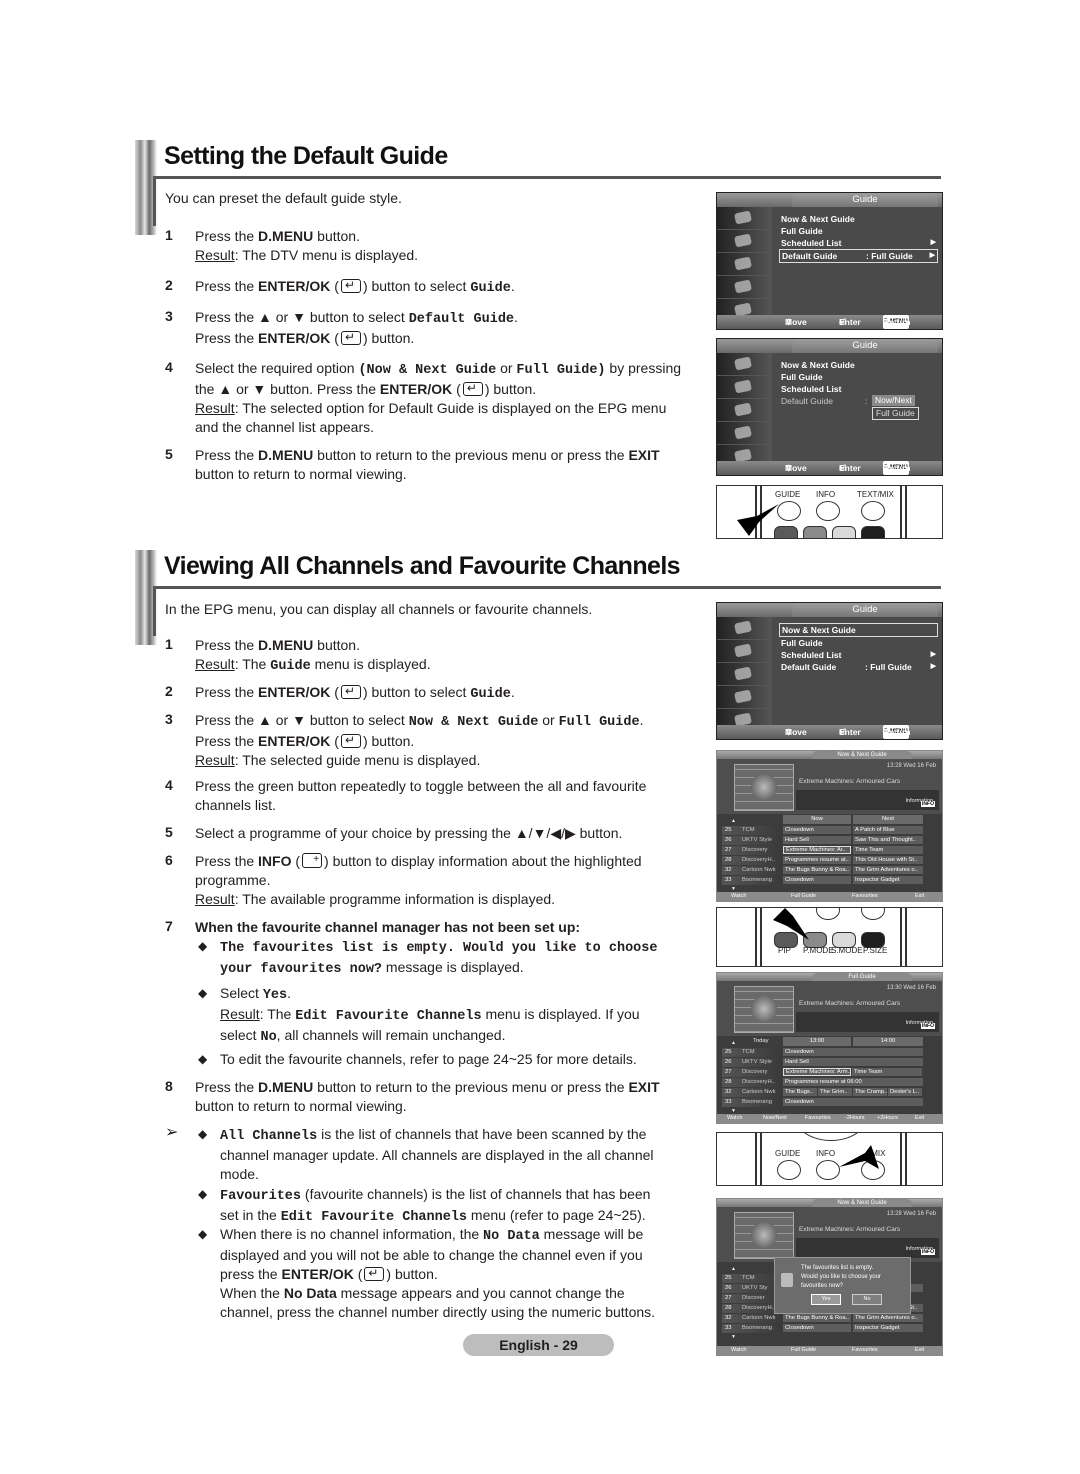 This screenshot has width=1080, height=1474. What do you see at coordinates (888, 830) in the screenshot?
I see `programme-next: A Patch of Blue` at bounding box center [888, 830].